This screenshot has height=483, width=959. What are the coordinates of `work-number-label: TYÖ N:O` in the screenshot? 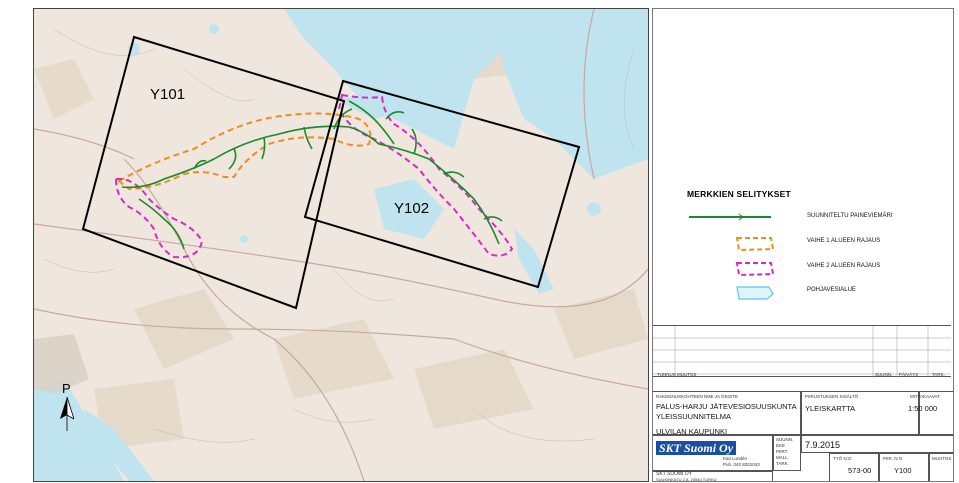 It's located at (842, 458).